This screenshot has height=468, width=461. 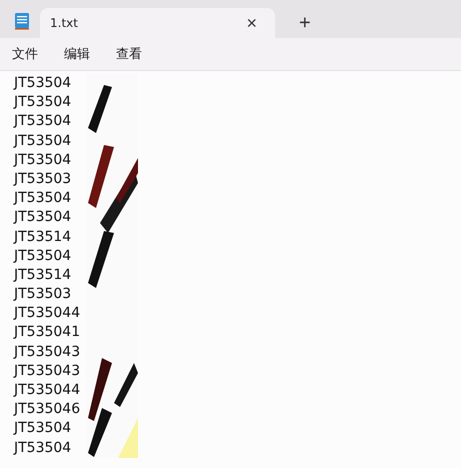 What do you see at coordinates (25, 54) in the screenshot?
I see `menu-item: 文件` at bounding box center [25, 54].